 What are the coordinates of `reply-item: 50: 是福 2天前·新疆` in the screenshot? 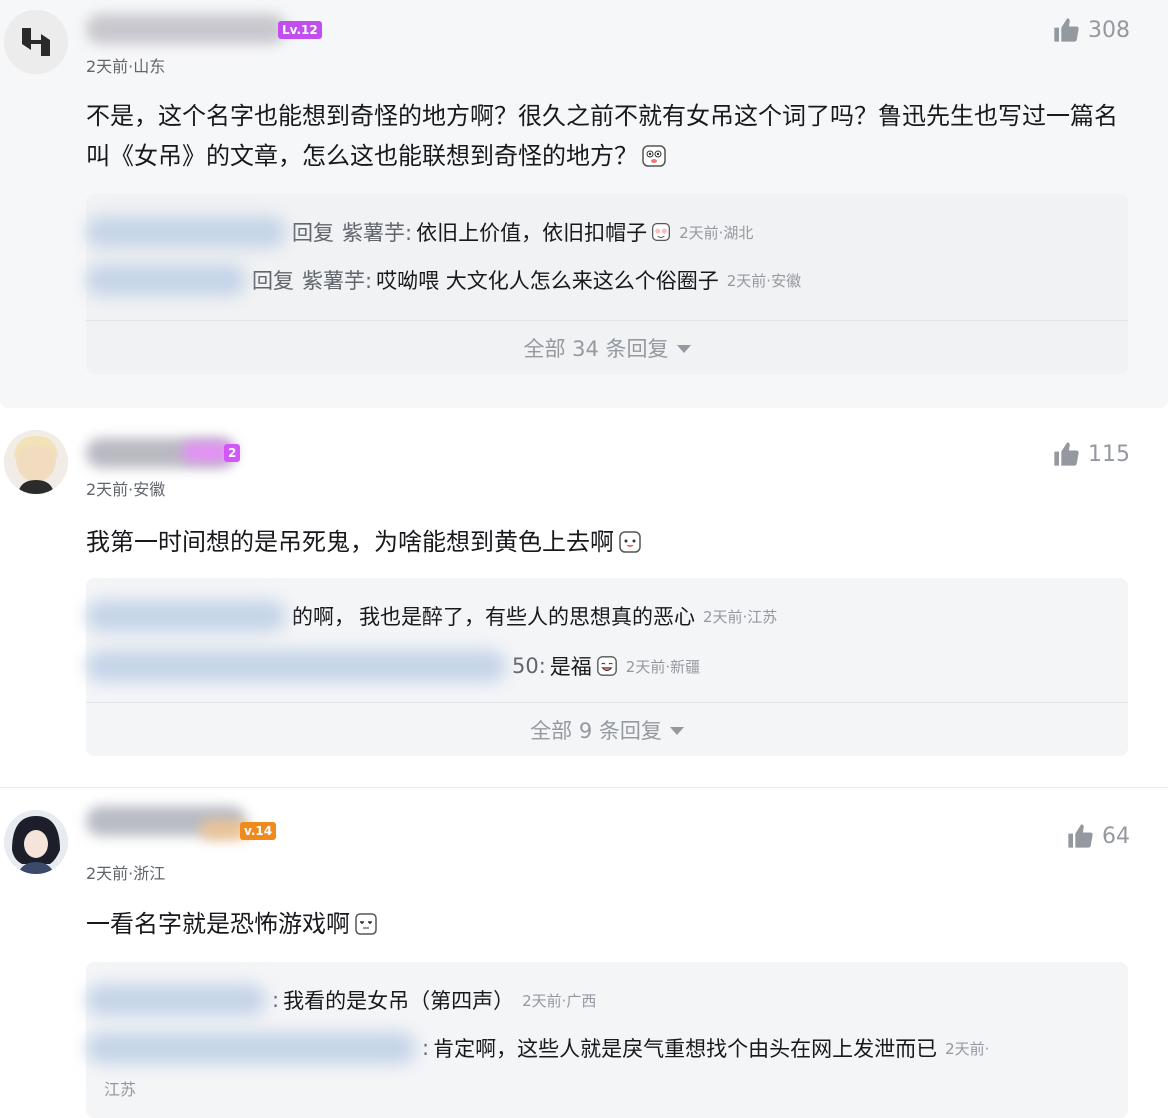 It's located at (597, 666).